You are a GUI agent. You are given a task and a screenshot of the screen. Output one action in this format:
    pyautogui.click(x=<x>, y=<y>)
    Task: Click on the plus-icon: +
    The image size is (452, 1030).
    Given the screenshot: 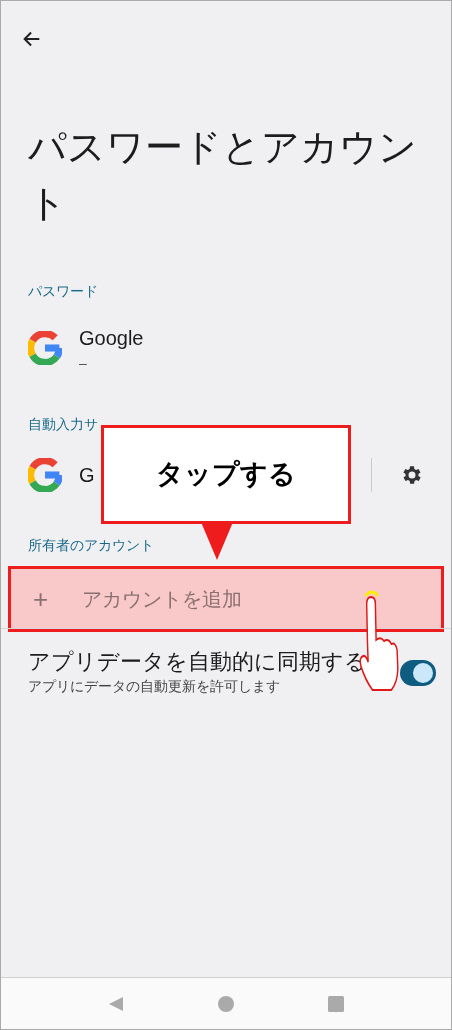 What is the action you would take?
    pyautogui.click(x=46, y=599)
    